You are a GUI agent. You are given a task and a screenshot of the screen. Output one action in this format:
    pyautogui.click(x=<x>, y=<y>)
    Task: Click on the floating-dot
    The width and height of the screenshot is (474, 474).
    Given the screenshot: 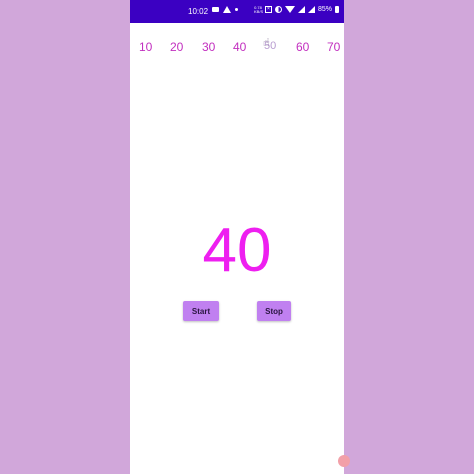 What is the action you would take?
    pyautogui.click(x=344, y=461)
    